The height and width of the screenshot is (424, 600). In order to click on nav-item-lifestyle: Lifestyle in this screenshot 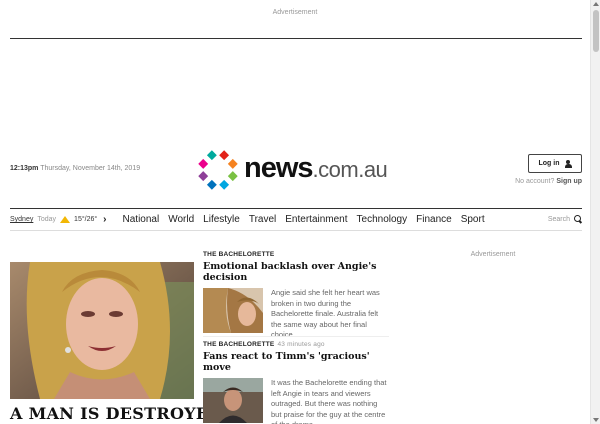, I will do `click(221, 219)`.